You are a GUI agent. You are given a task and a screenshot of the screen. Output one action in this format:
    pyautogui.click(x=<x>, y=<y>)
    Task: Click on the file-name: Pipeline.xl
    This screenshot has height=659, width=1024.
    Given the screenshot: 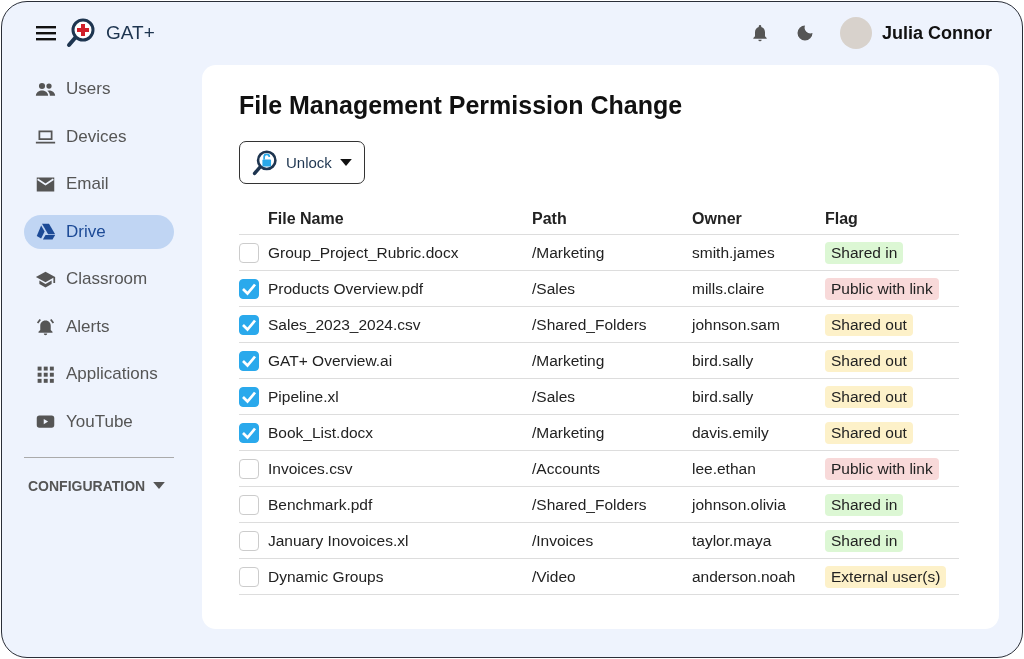 What is the action you would take?
    pyautogui.click(x=303, y=396)
    